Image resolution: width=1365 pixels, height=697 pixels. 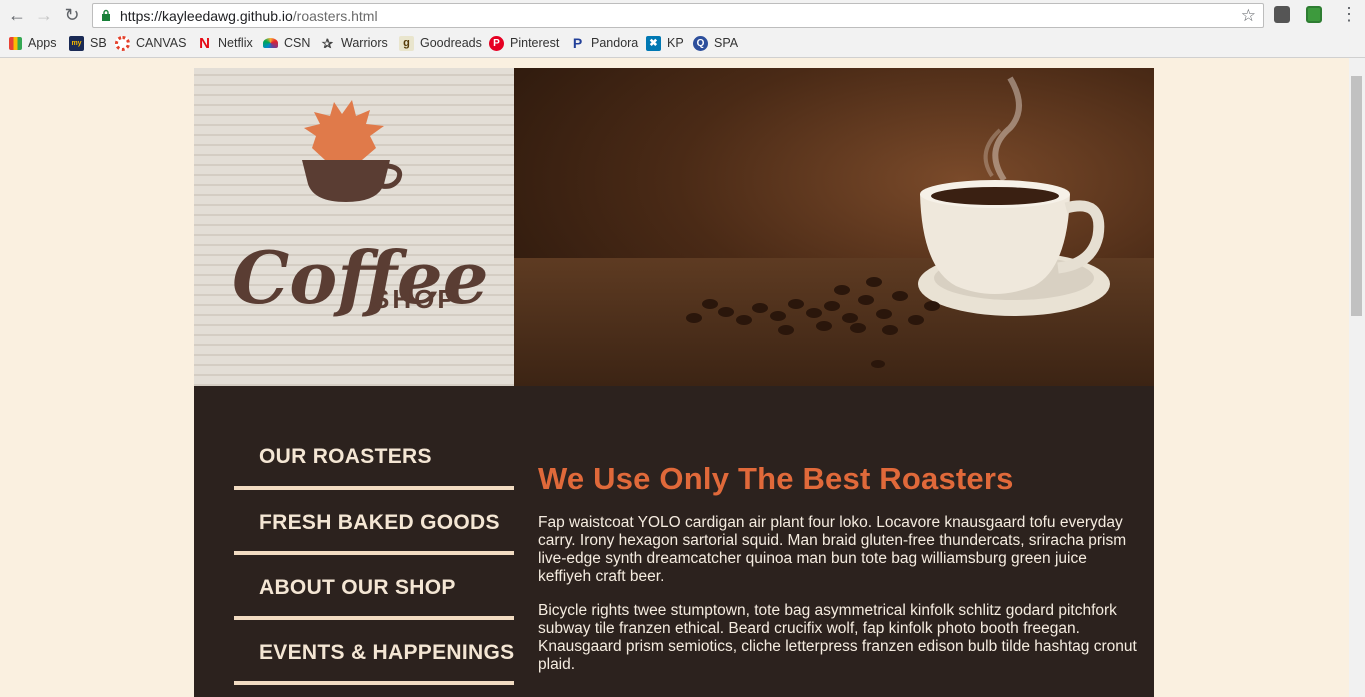 What do you see at coordinates (1349, 15) in the screenshot?
I see `kebab-menu-icon: ⋮` at bounding box center [1349, 15].